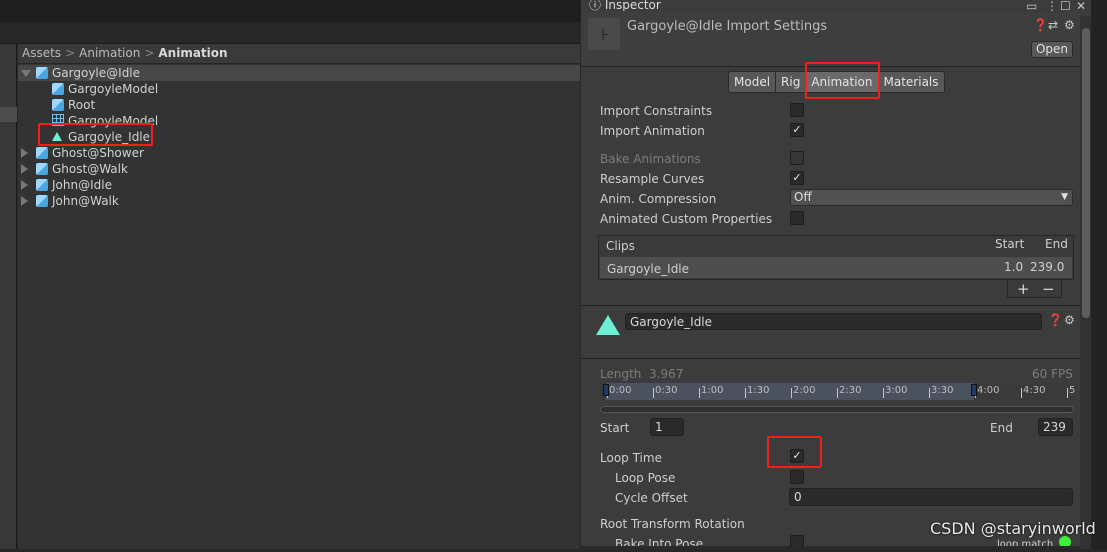  I want to click on tab-materials: Materials, so click(911, 82).